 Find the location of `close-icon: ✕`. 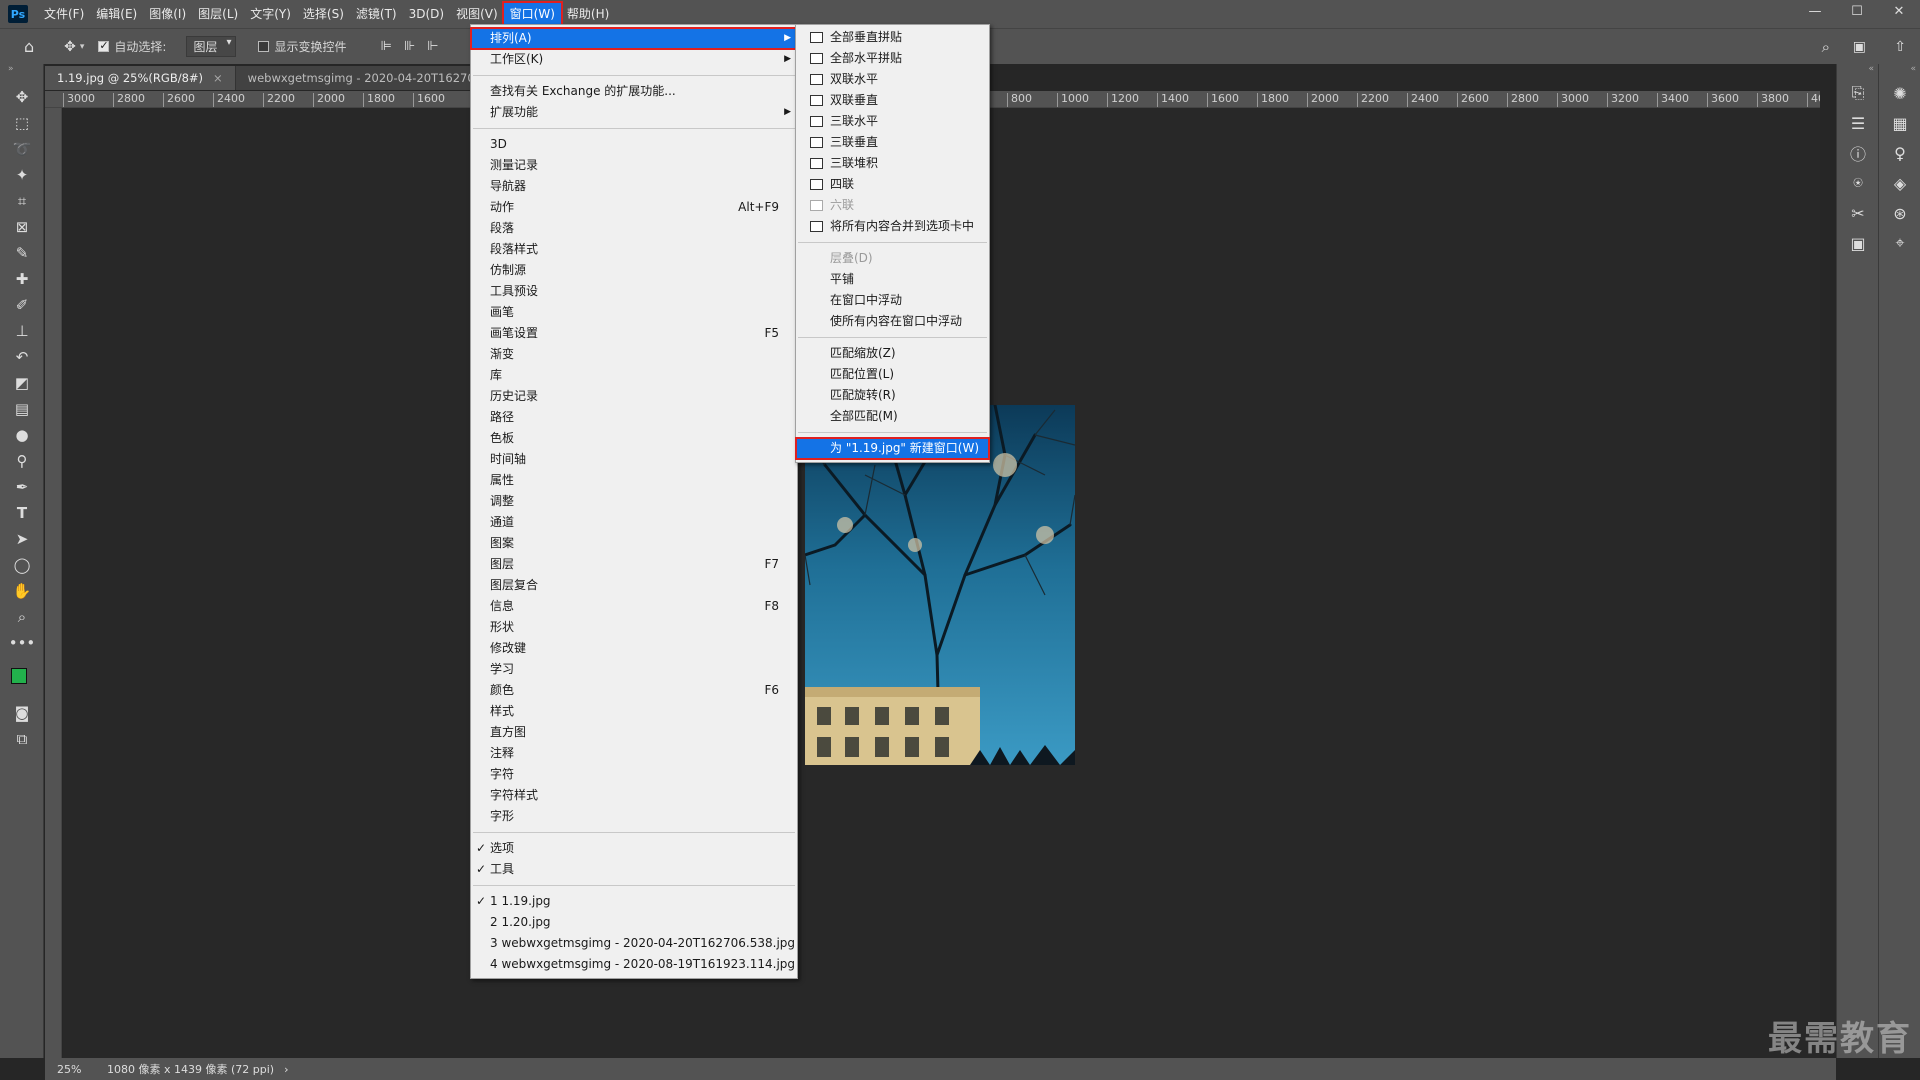

close-icon: ✕ is located at coordinates (1899, 11).